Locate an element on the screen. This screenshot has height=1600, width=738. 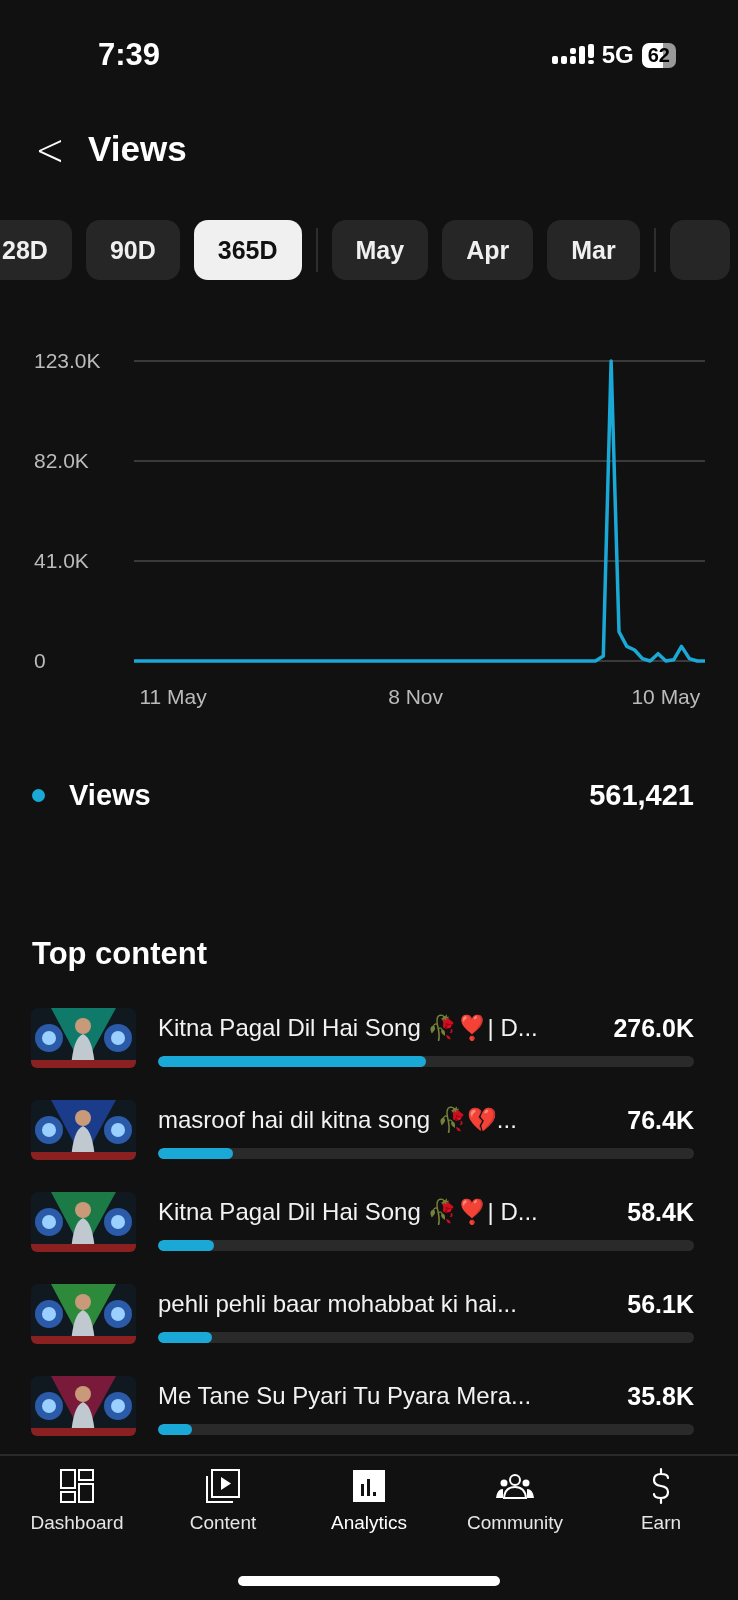
view-count: 56.1K is located at coordinates (660, 1304).